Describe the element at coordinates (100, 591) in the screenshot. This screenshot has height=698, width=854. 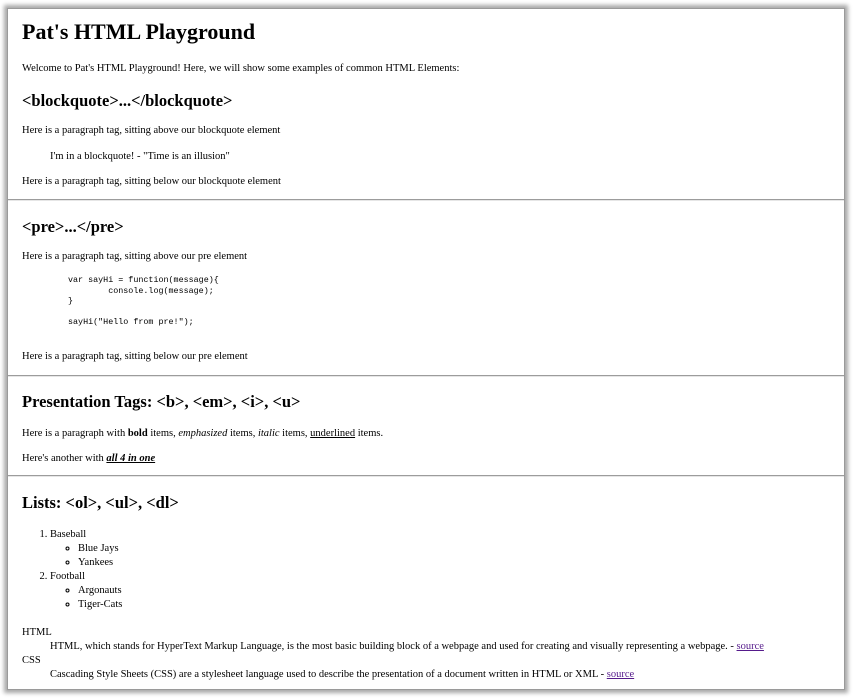
I see `list-item: Argonauts` at that location.